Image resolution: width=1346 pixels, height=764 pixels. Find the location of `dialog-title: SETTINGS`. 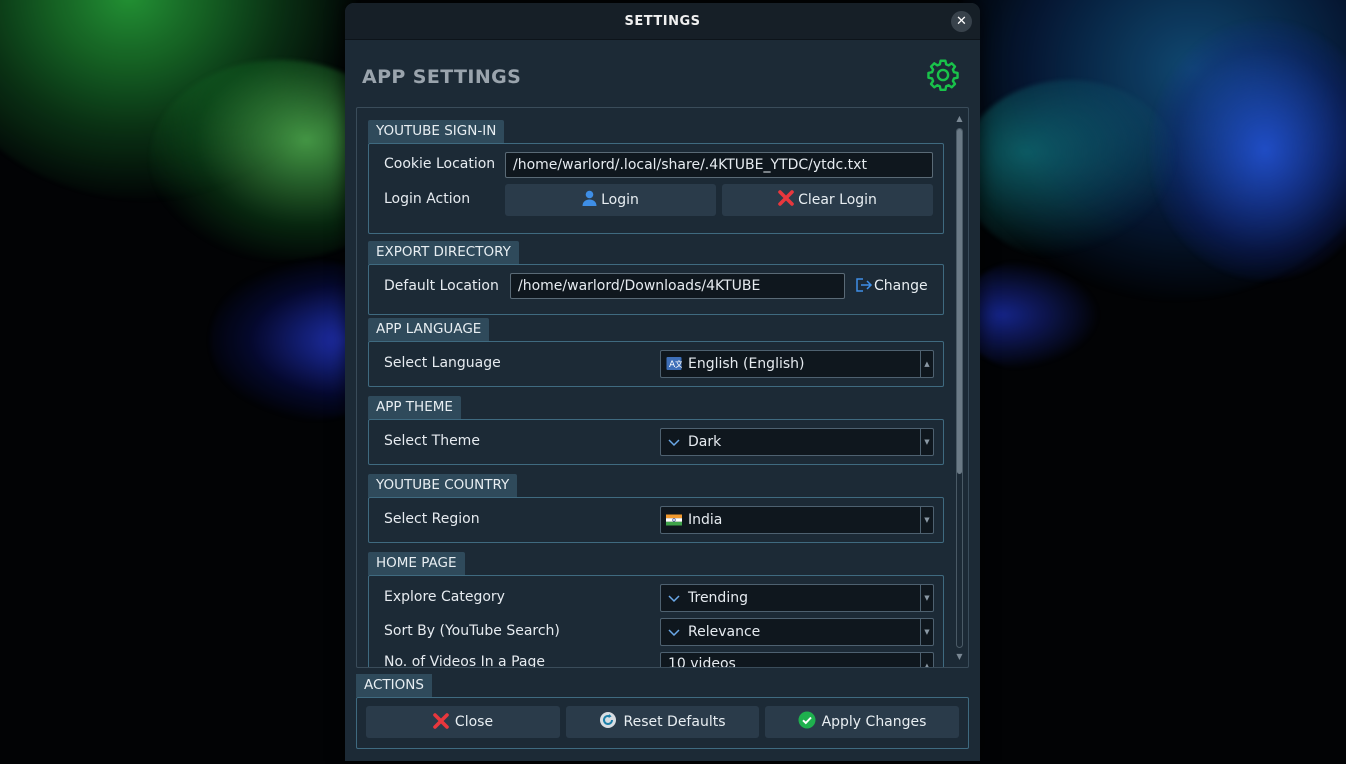

dialog-title: SETTINGS is located at coordinates (662, 21).